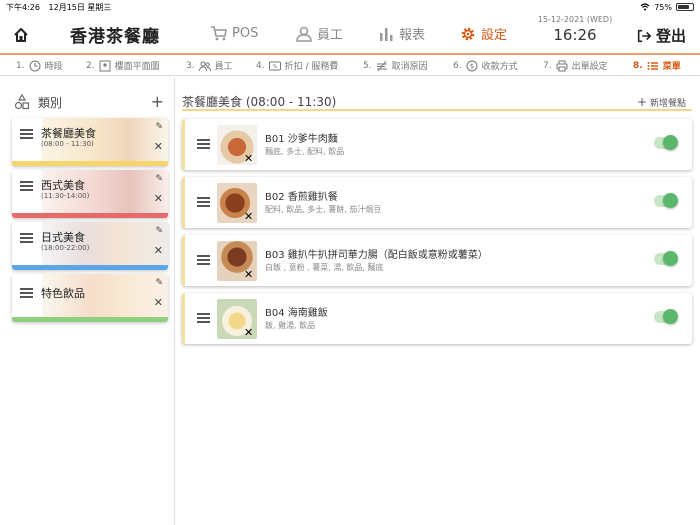 The height and width of the screenshot is (525, 700). I want to click on step-payment: 6. $ 收款方式, so click(485, 65).